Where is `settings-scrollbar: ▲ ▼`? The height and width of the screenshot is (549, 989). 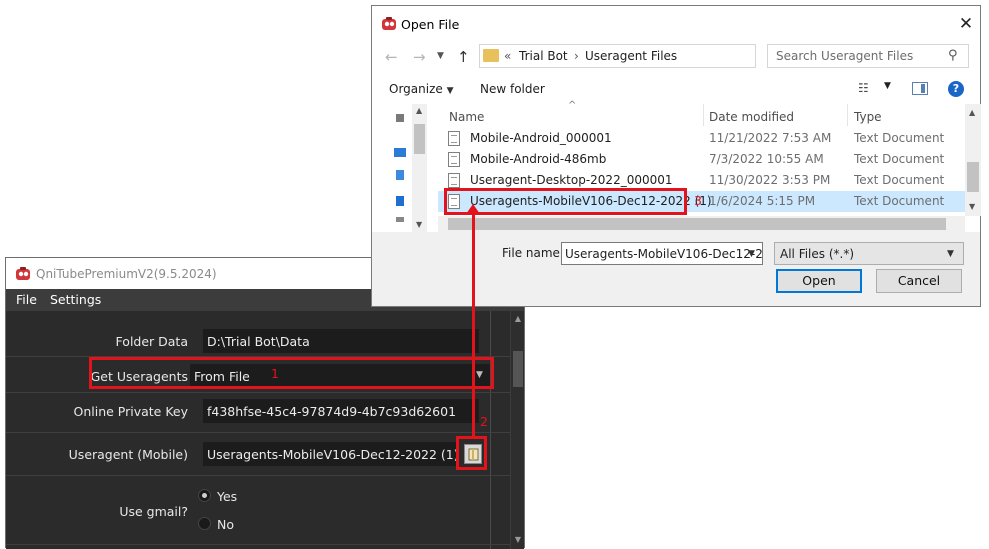
settings-scrollbar: ▲ ▼ is located at coordinates (517, 430).